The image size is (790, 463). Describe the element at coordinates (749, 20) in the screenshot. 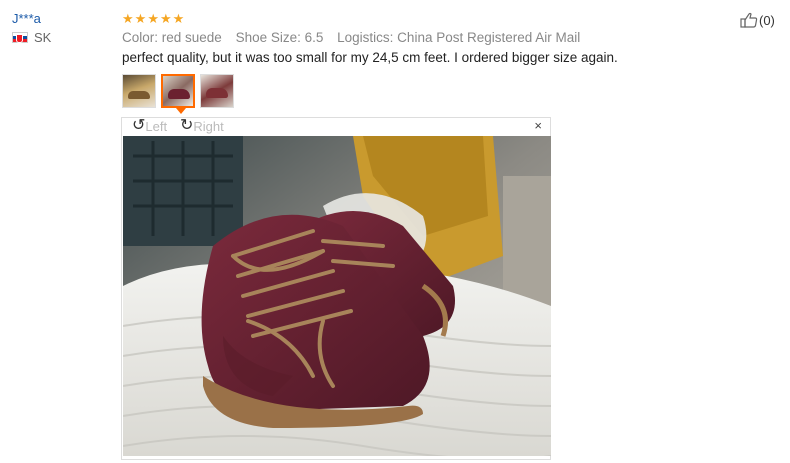

I see `thumb-up-icon` at that location.